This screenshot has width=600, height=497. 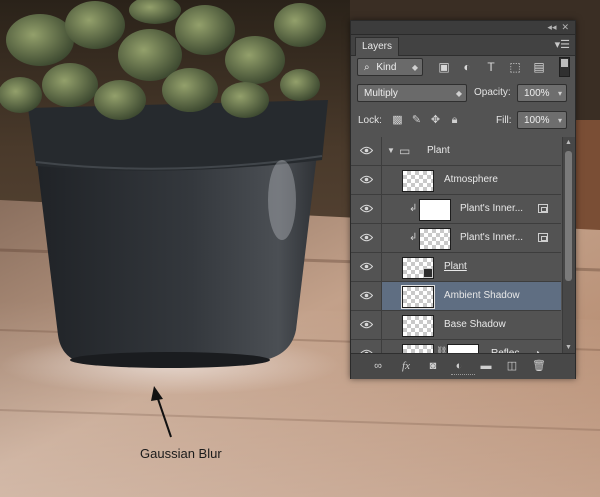 What do you see at coordinates (467, 67) in the screenshot?
I see `adjustment-filter-icon: ◐` at bounding box center [467, 67].